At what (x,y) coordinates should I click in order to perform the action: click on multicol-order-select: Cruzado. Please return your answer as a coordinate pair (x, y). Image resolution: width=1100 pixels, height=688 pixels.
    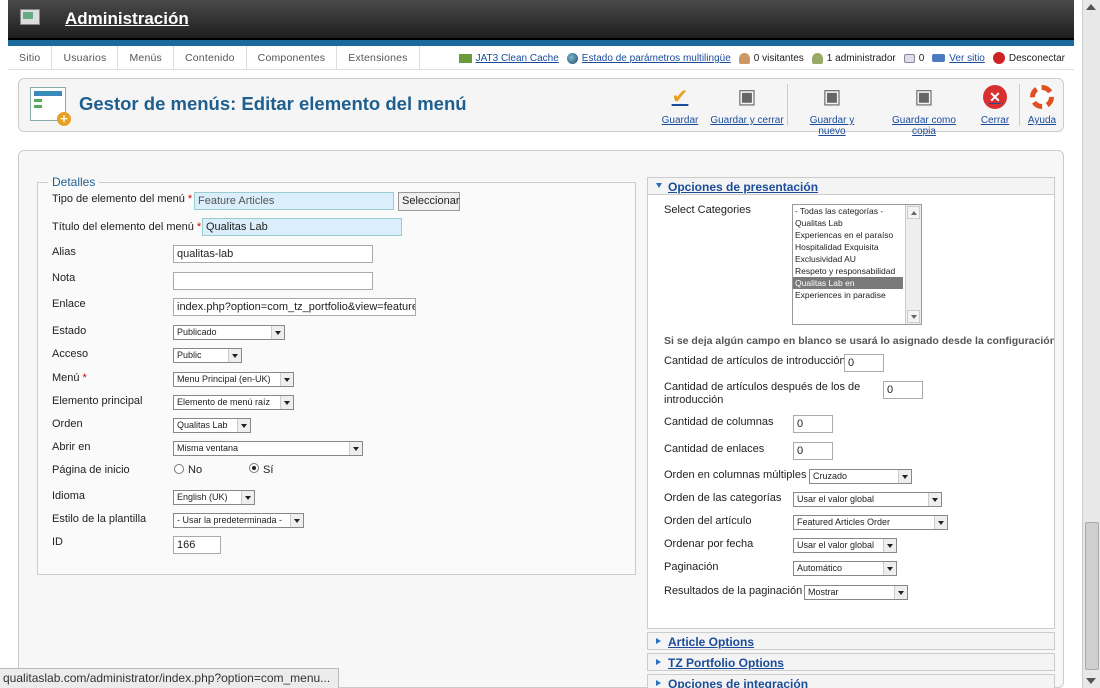
    Looking at the image, I should click on (860, 476).